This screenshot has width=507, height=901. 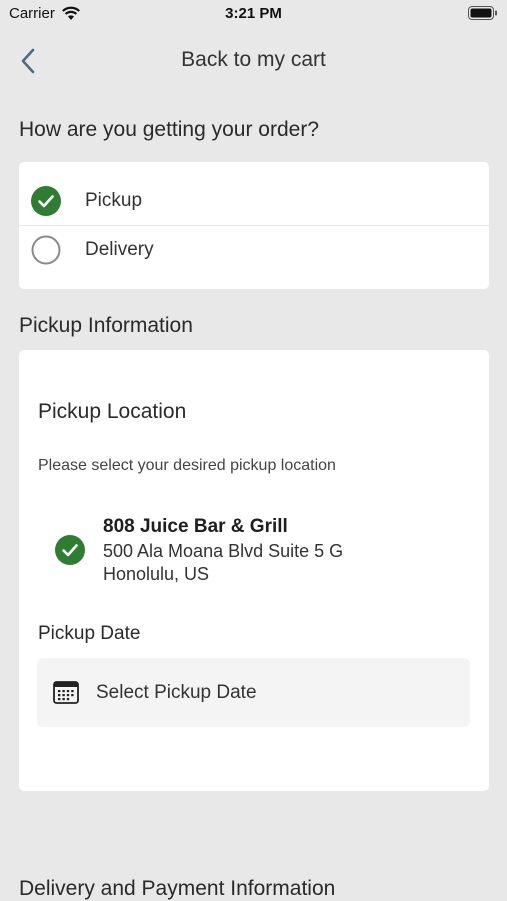 I want to click on nav-bar: Back to my cart, so click(x=253, y=61).